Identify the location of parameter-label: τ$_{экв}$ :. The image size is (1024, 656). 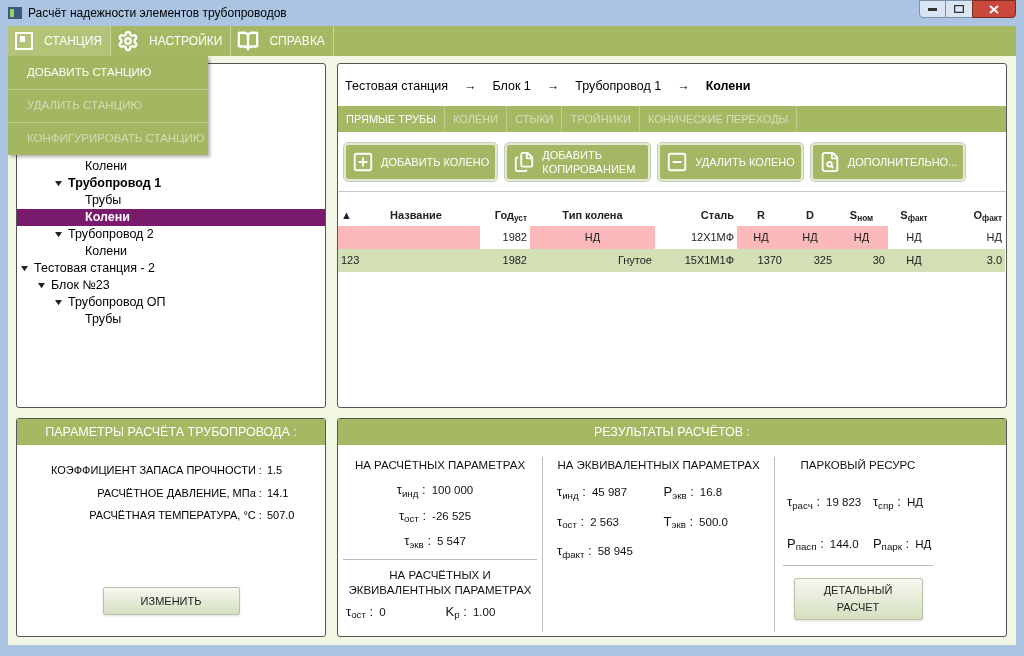
(417, 541).